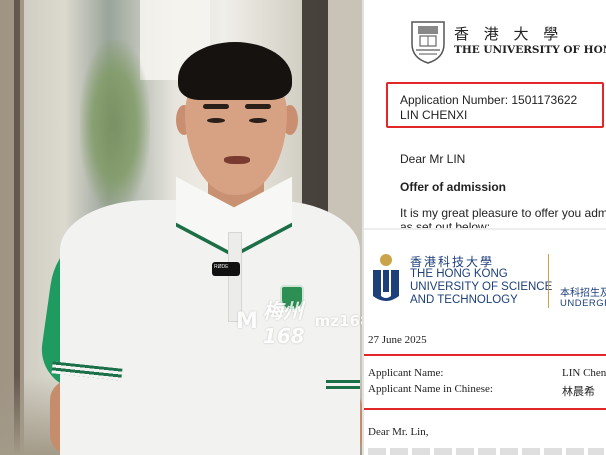  What do you see at coordinates (530, 50) in the screenshot?
I see `hku-name-english: THE UNIVERSITY OF HONG KONG` at bounding box center [530, 50].